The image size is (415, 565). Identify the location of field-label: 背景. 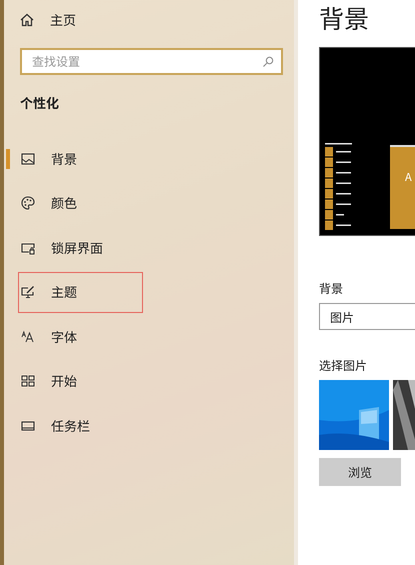
(331, 289).